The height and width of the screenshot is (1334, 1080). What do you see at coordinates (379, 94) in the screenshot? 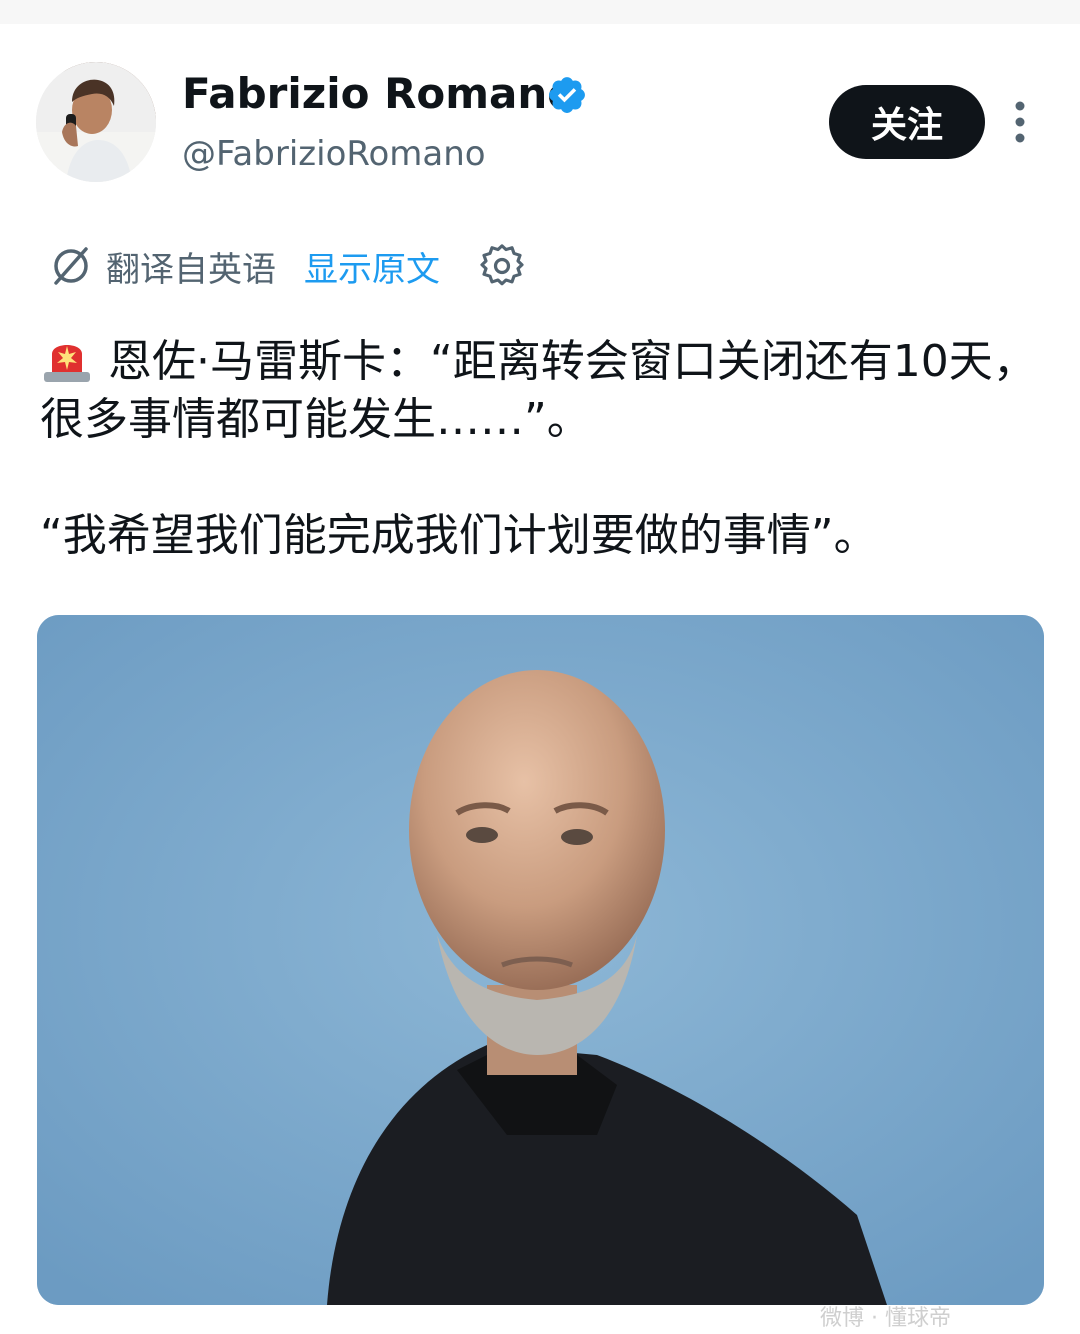
I see `display-name: Fabrizio Romano` at bounding box center [379, 94].